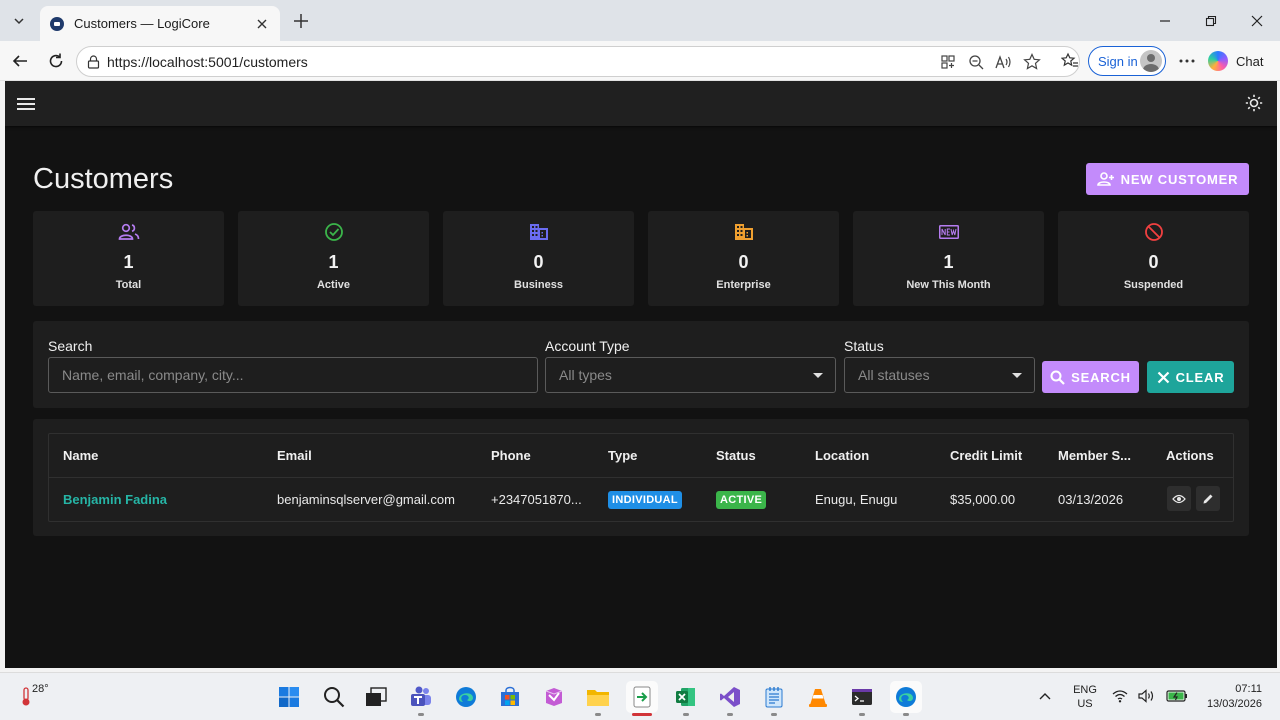 The width and height of the screenshot is (1280, 720). What do you see at coordinates (1153, 262) in the screenshot?
I see `stat-value: 0` at bounding box center [1153, 262].